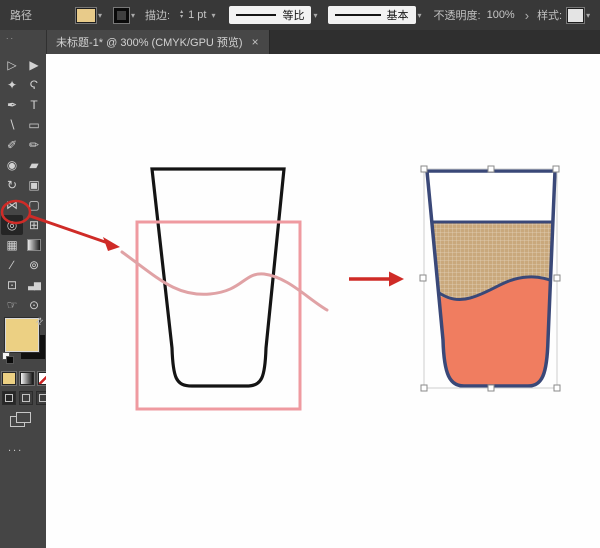 Image resolution: width=600 pixels, height=548 pixels. What do you see at coordinates (376, 279) in the screenshot?
I see `step-arrow` at bounding box center [376, 279].